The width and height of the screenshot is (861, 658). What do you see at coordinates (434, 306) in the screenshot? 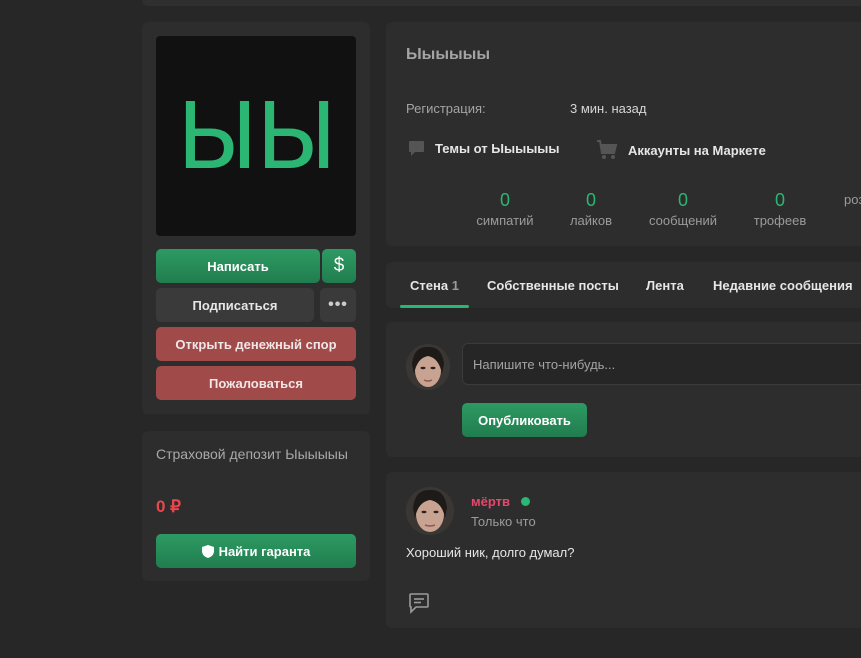
I see `active-tab-underline` at bounding box center [434, 306].